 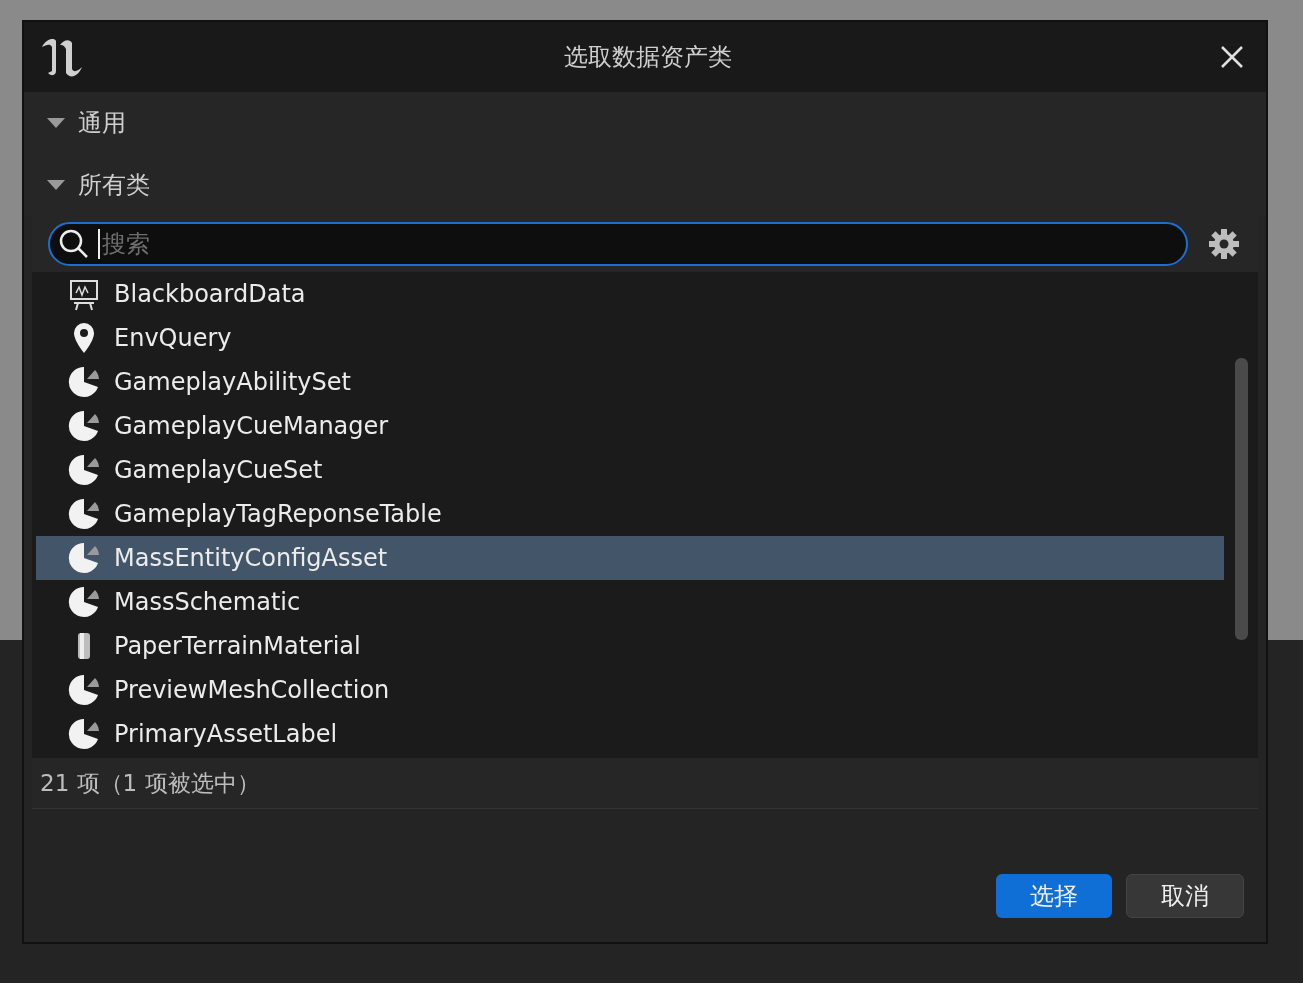 What do you see at coordinates (74, 244) in the screenshot?
I see `search-icon` at bounding box center [74, 244].